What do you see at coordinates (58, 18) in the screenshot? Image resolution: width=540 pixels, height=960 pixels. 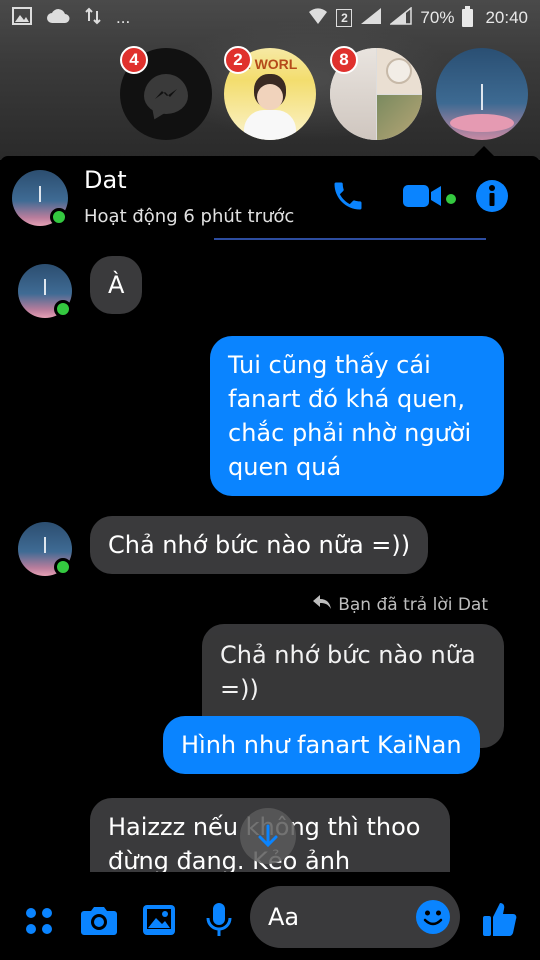 I see `cloud-icon` at bounding box center [58, 18].